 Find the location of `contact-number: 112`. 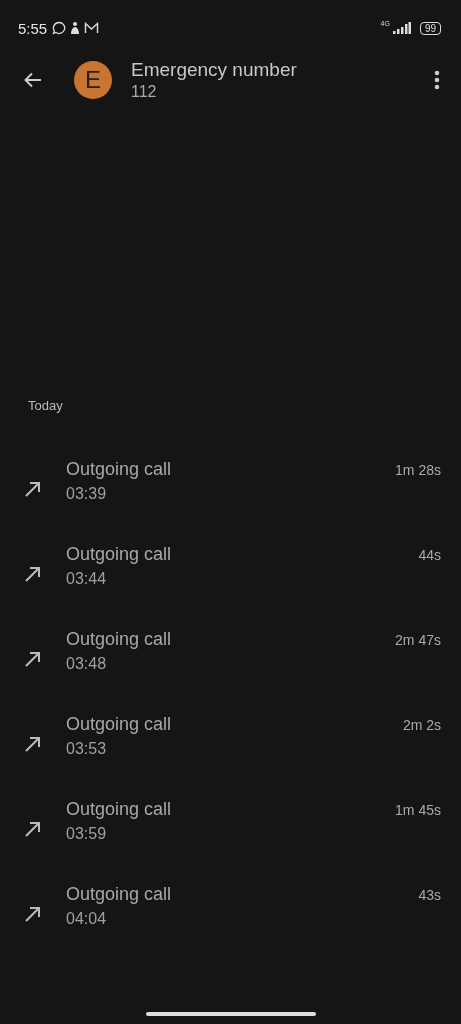

contact-number: 112 is located at coordinates (144, 92).